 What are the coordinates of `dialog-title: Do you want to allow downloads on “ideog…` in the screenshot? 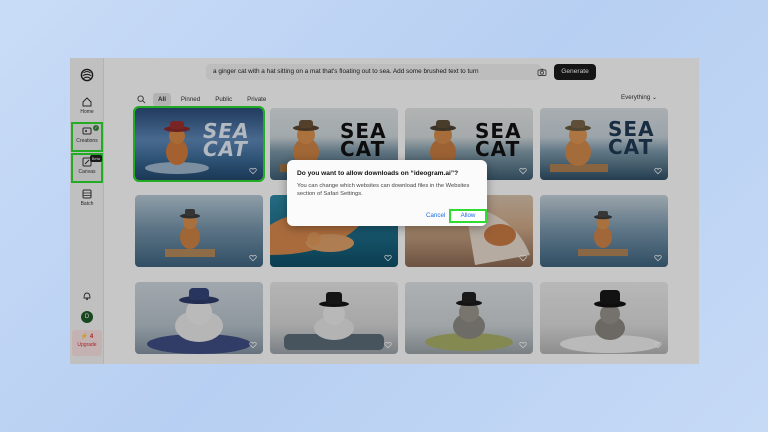 It's located at (378, 173).